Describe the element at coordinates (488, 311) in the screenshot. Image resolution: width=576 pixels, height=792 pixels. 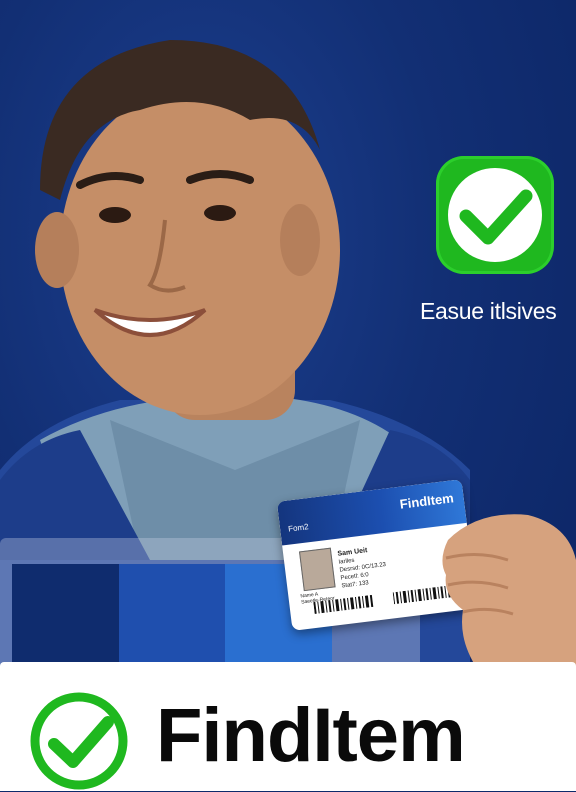
I see `tagline-text: Easue itlsives` at that location.